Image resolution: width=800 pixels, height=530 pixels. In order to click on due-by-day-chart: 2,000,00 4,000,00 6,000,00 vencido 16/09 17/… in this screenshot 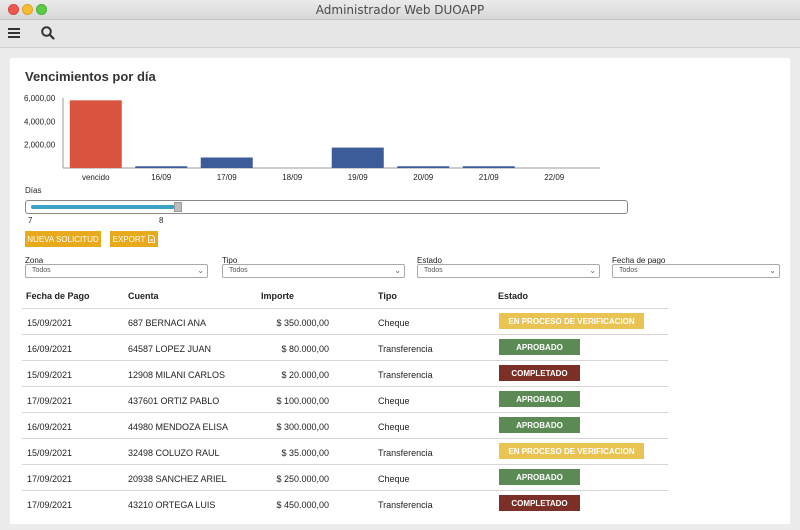, I will do `click(312, 138)`.